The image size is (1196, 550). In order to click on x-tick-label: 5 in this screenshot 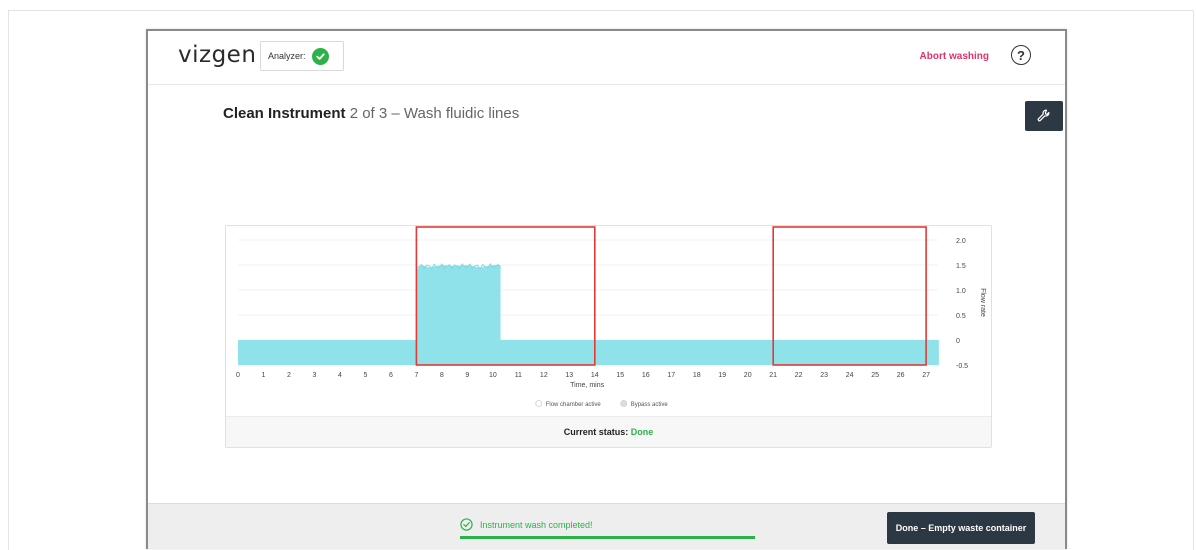, I will do `click(365, 375)`.